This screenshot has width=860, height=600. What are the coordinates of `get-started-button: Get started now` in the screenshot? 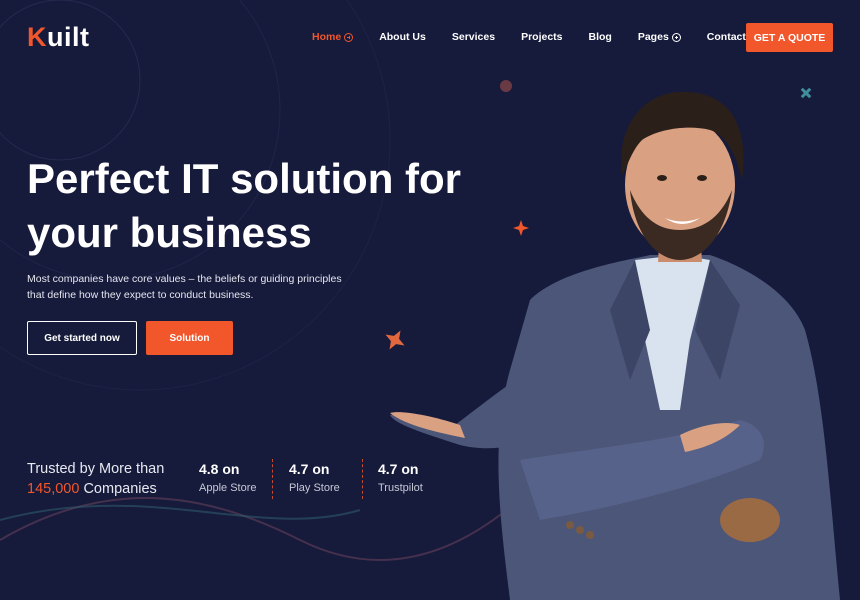 It's located at (82, 338).